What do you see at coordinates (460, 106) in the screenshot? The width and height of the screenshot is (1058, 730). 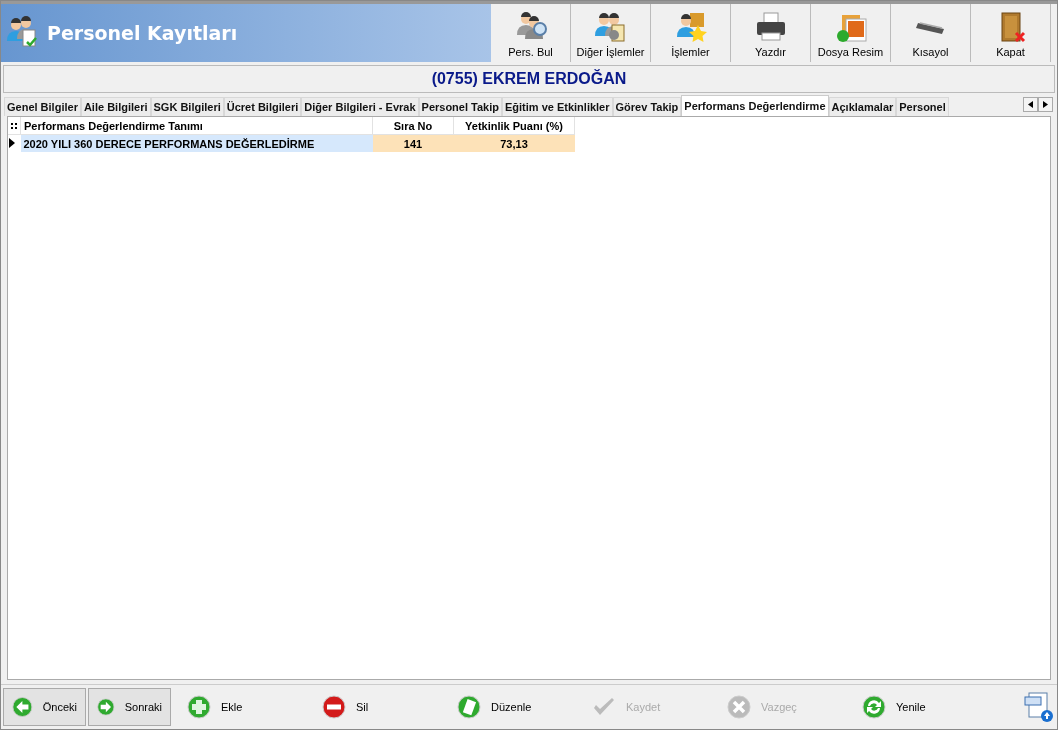 I see `tab: Personel Takip` at bounding box center [460, 106].